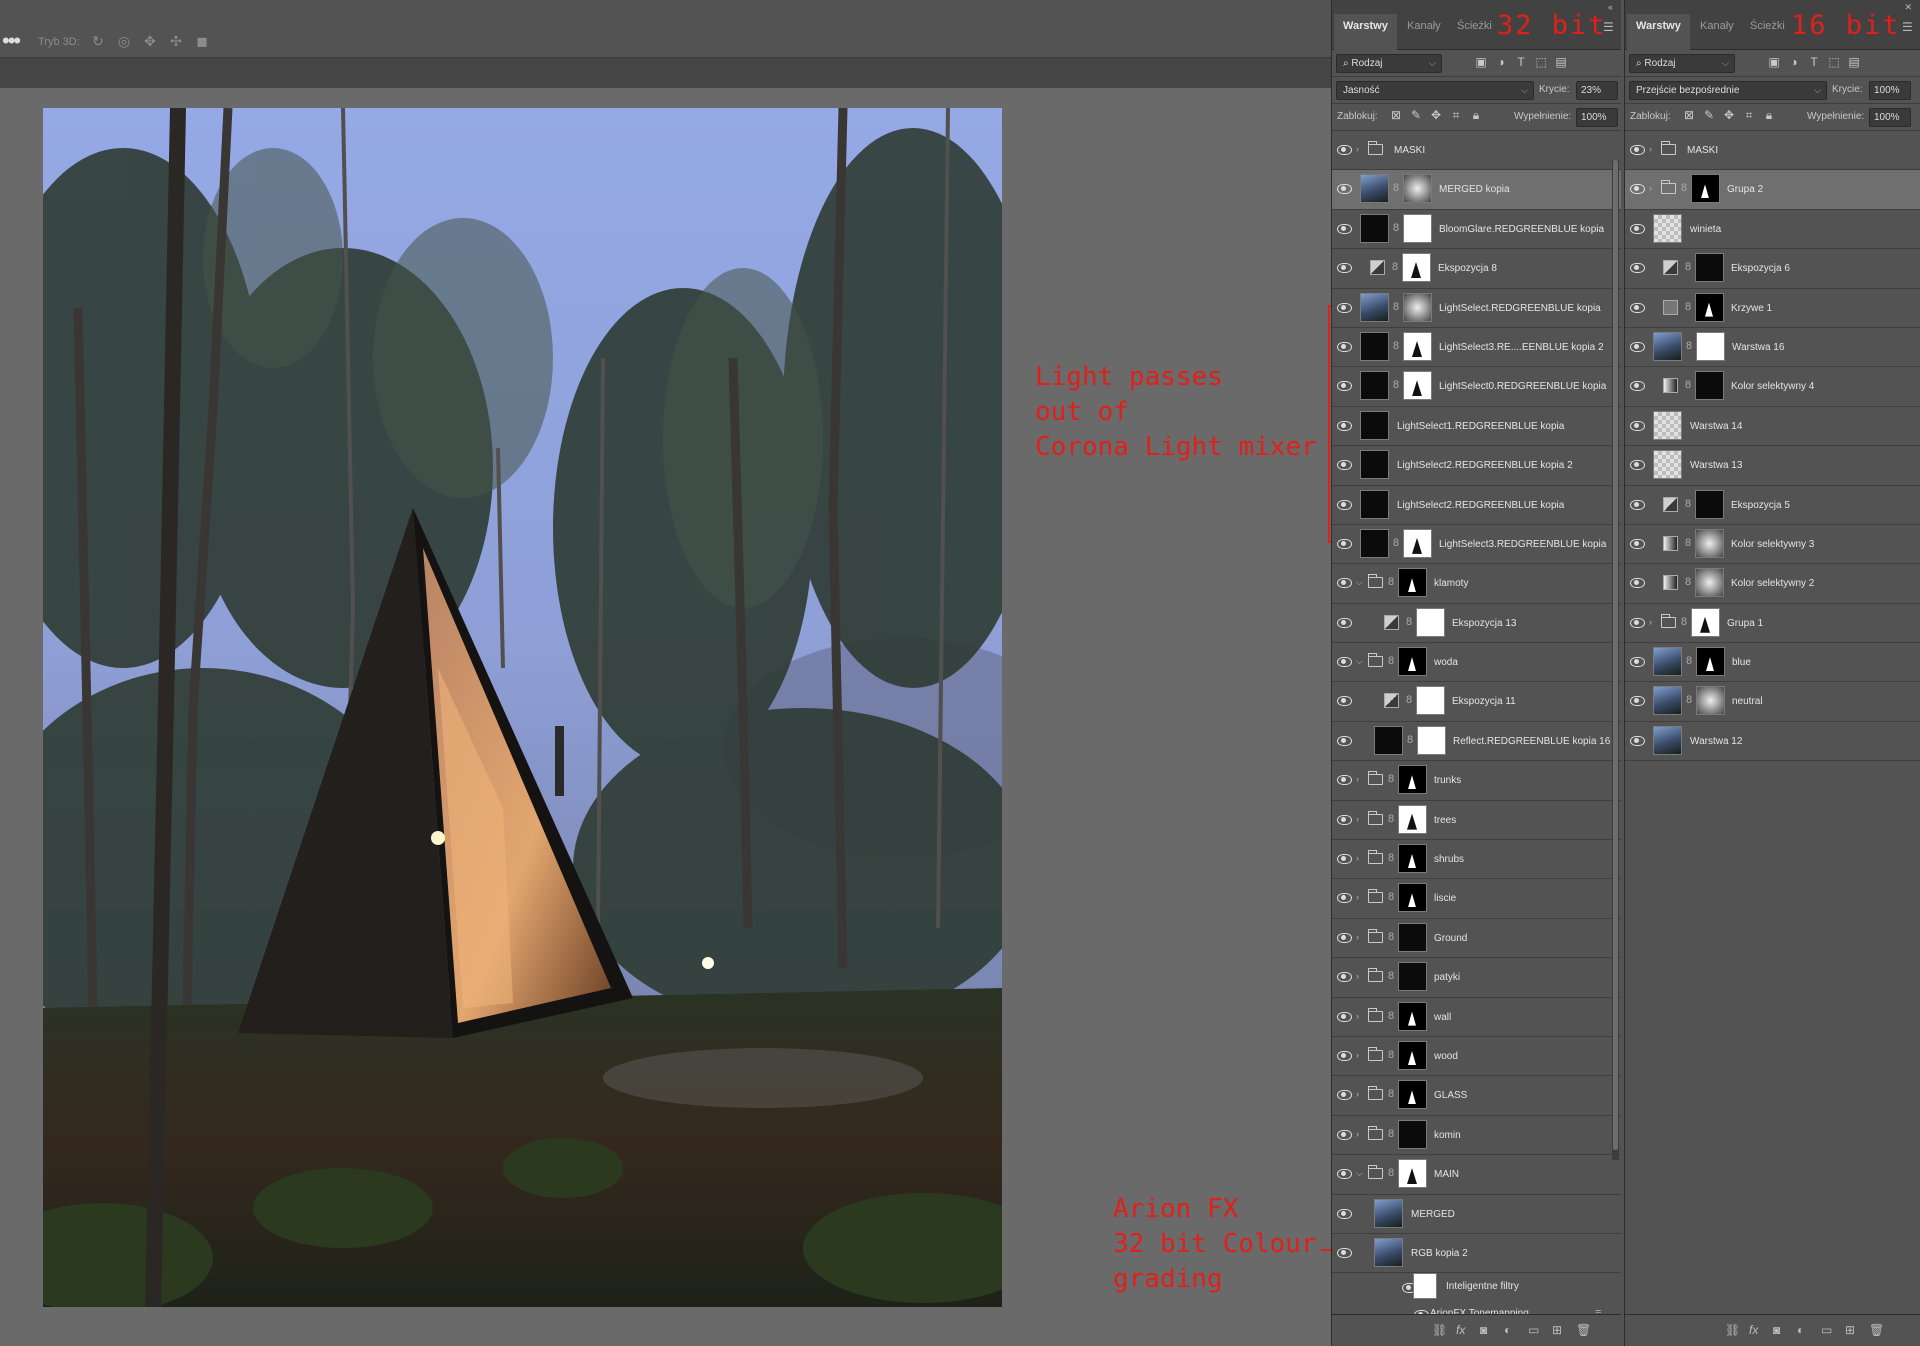  What do you see at coordinates (1481, 62) in the screenshot?
I see `pixel-filter-icon: ▣` at bounding box center [1481, 62].